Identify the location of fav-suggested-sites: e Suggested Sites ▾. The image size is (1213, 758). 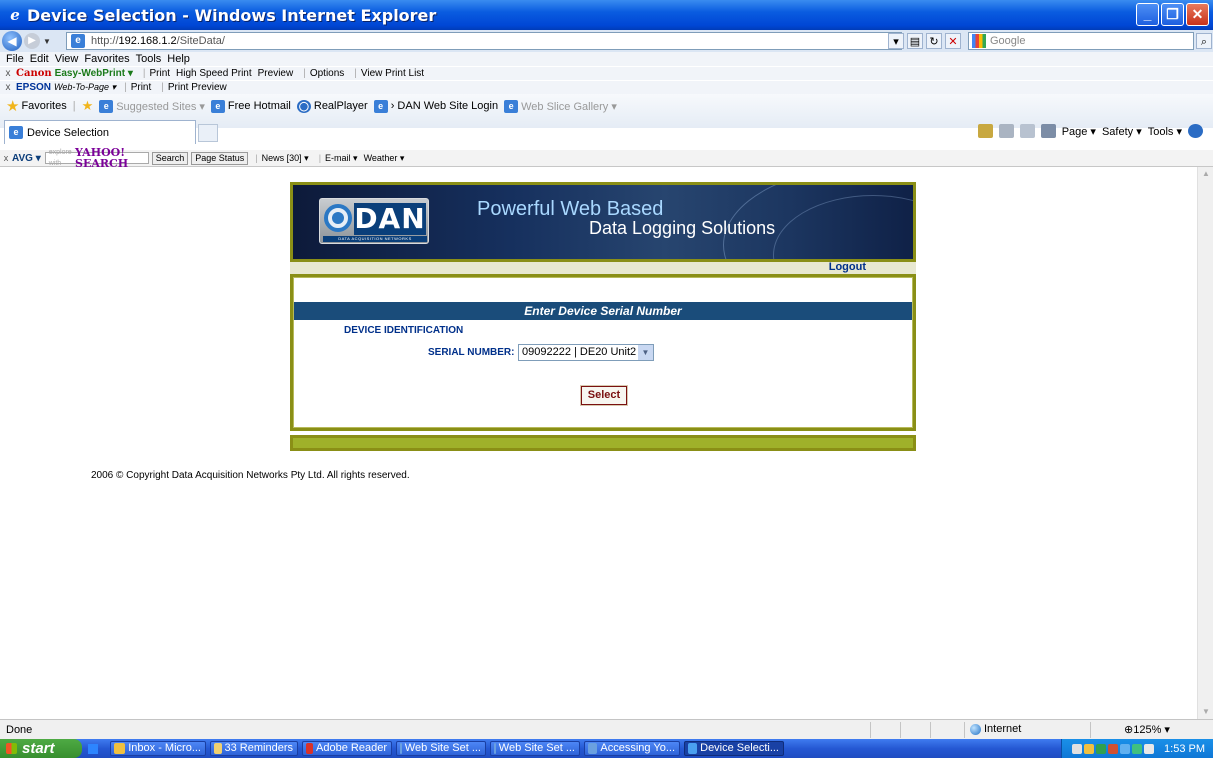
(152, 106).